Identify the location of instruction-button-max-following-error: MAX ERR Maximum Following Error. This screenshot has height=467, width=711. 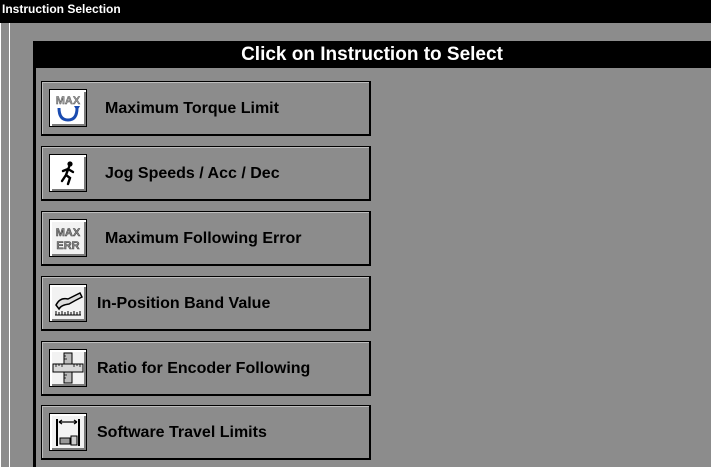
(206, 238).